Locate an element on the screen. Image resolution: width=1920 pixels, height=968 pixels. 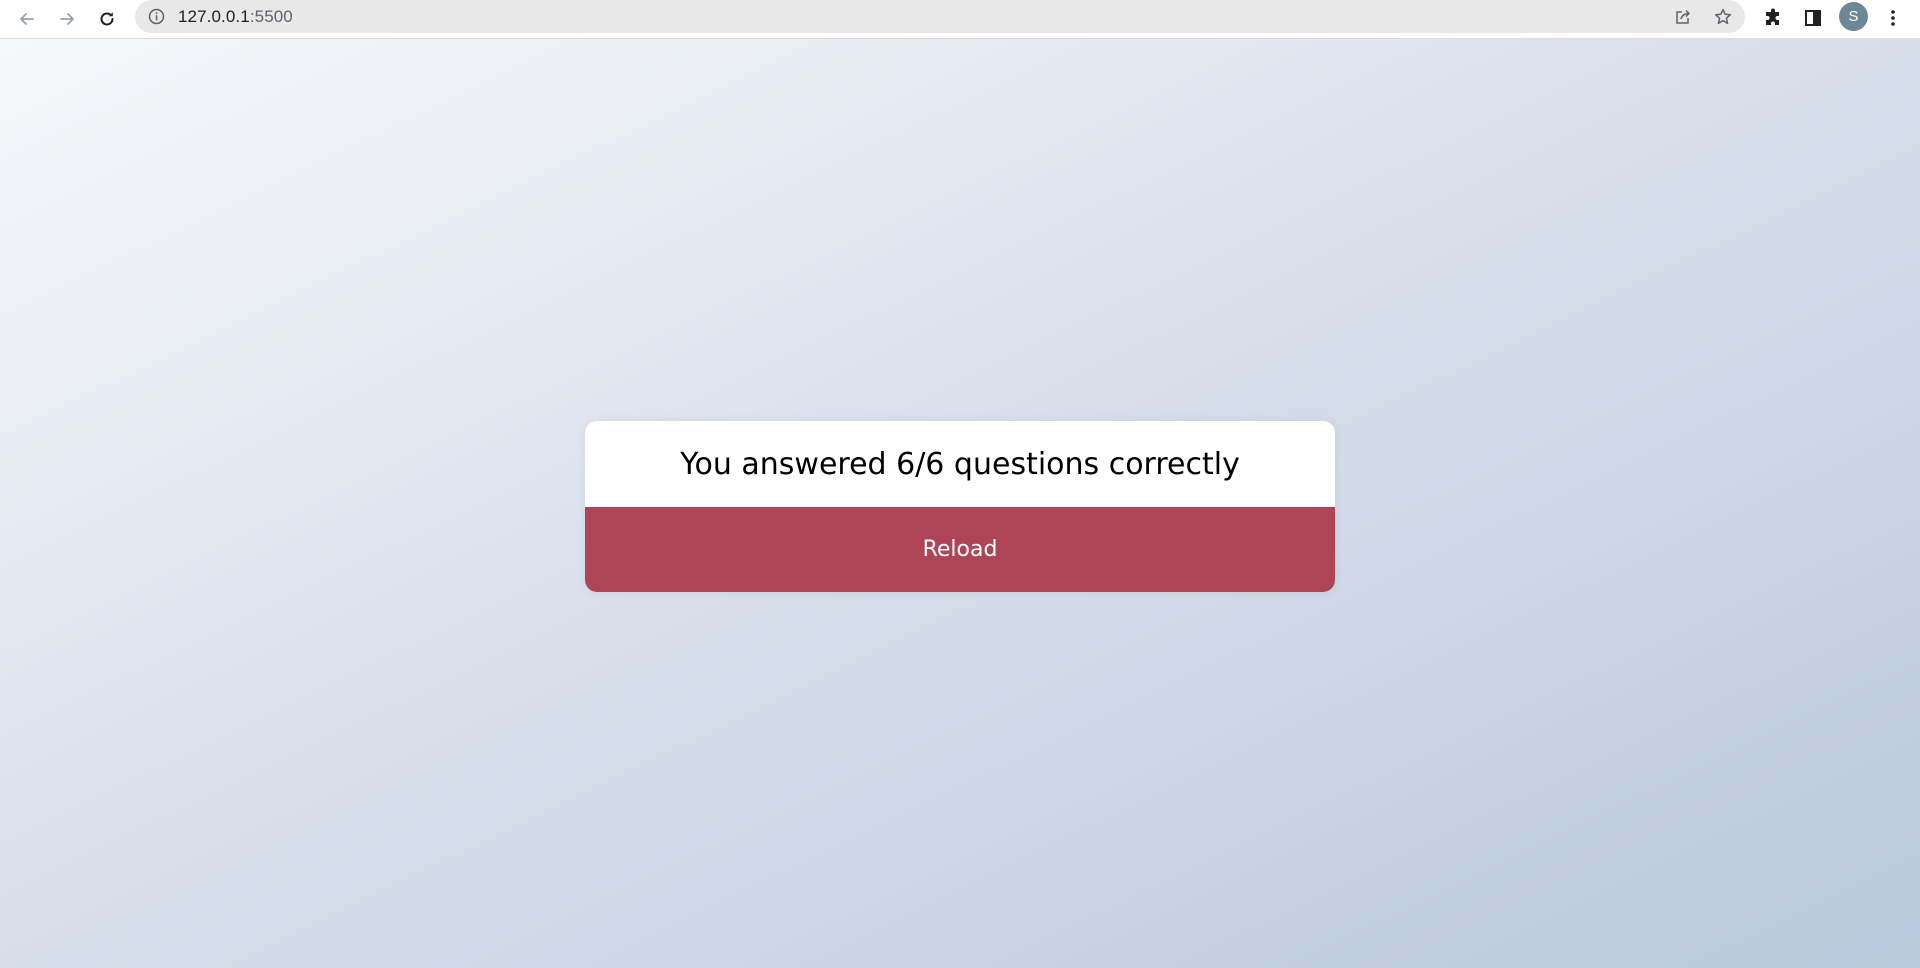
side-panel-icon is located at coordinates (1813, 18).